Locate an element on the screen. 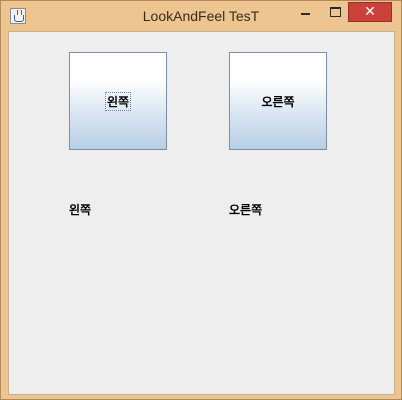  left-button: 왼쪽 is located at coordinates (118, 101).